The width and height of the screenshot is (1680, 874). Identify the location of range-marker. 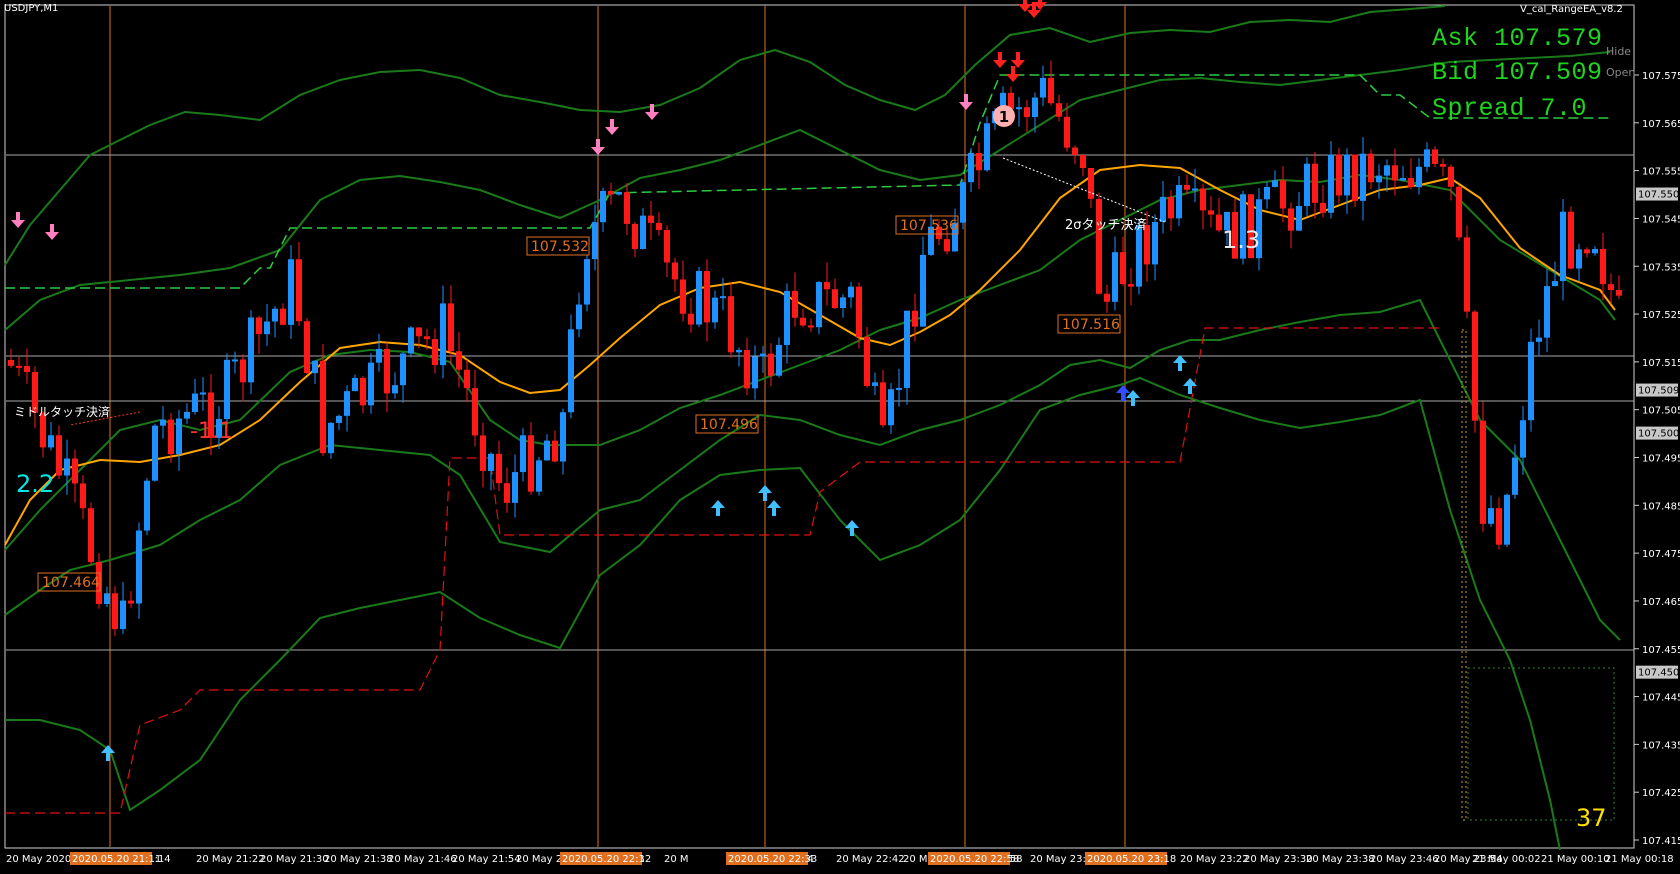
(1464, 575).